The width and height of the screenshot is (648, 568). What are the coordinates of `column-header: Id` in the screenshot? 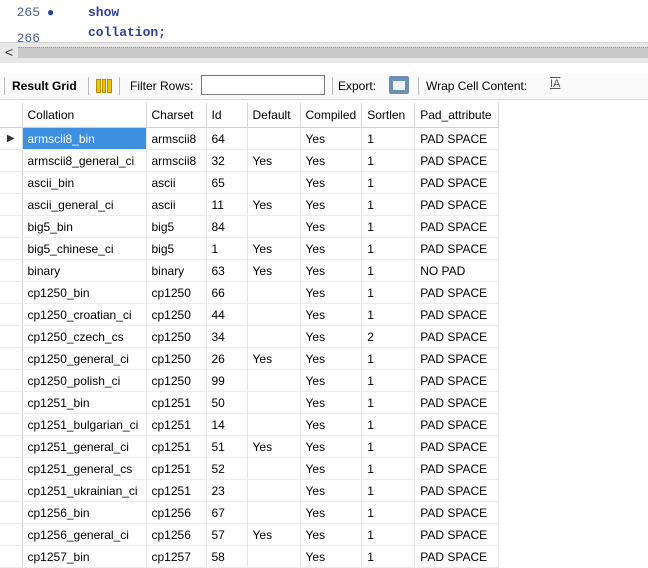 It's located at (227, 115).